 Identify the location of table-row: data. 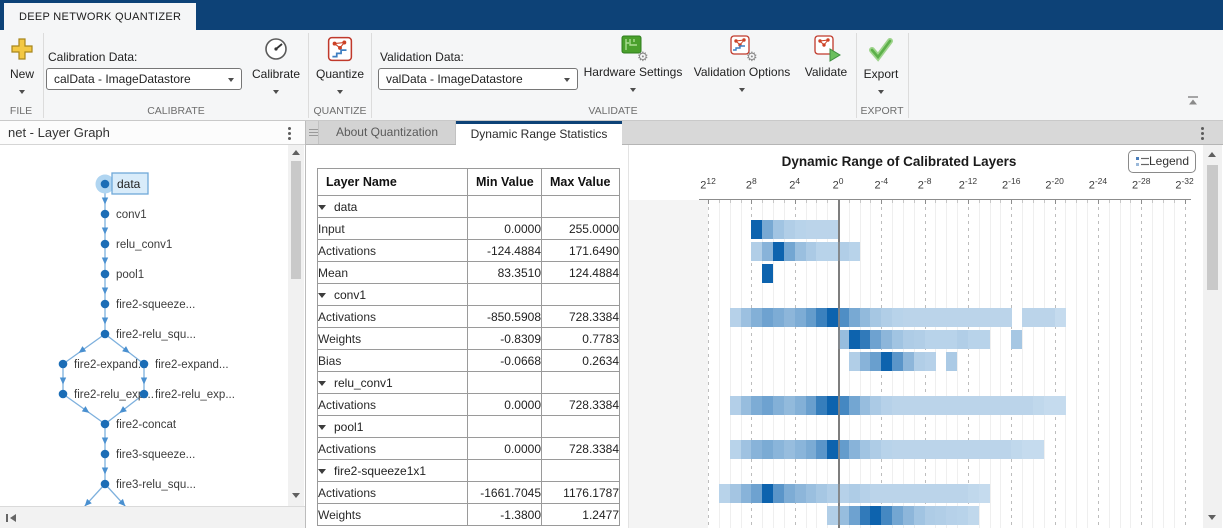
(468, 206).